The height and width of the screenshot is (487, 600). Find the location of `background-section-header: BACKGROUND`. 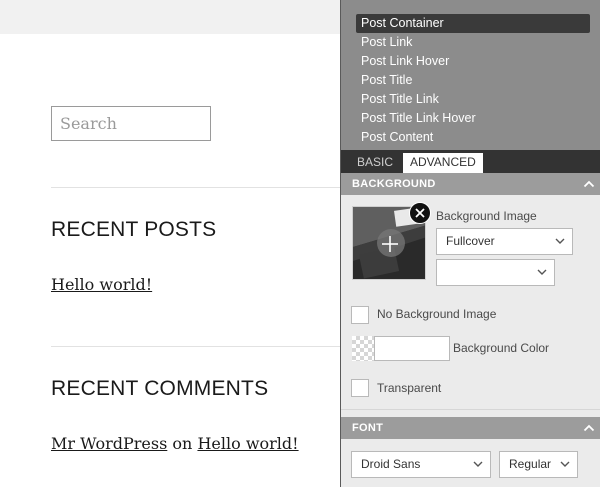

background-section-header: BACKGROUND is located at coordinates (470, 184).